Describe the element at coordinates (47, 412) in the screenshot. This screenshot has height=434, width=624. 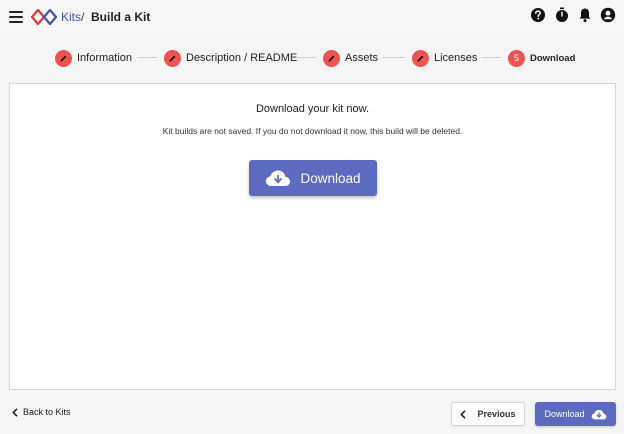
I see `back-to-kits-label: Back to Kits` at that location.